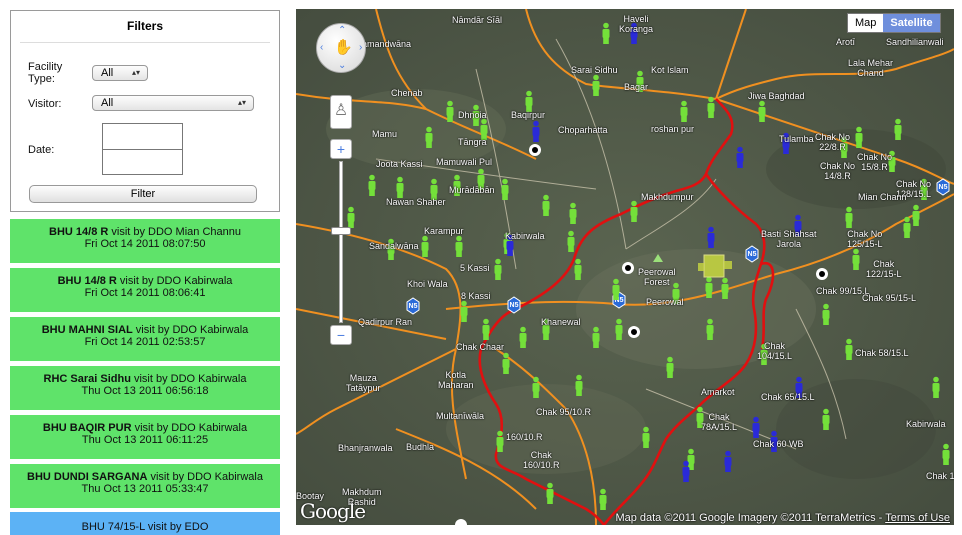  Describe the element at coordinates (173, 103) in the screenshot. I see `visitor-select: All ▴▾` at that location.